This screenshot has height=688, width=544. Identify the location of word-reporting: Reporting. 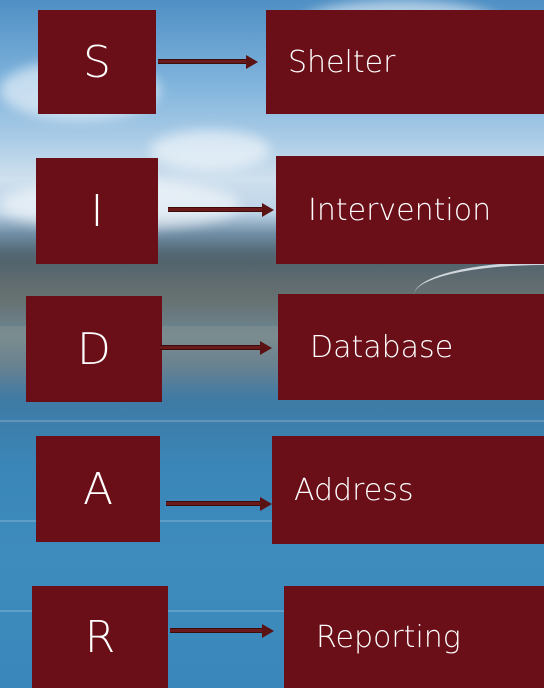
(388, 637).